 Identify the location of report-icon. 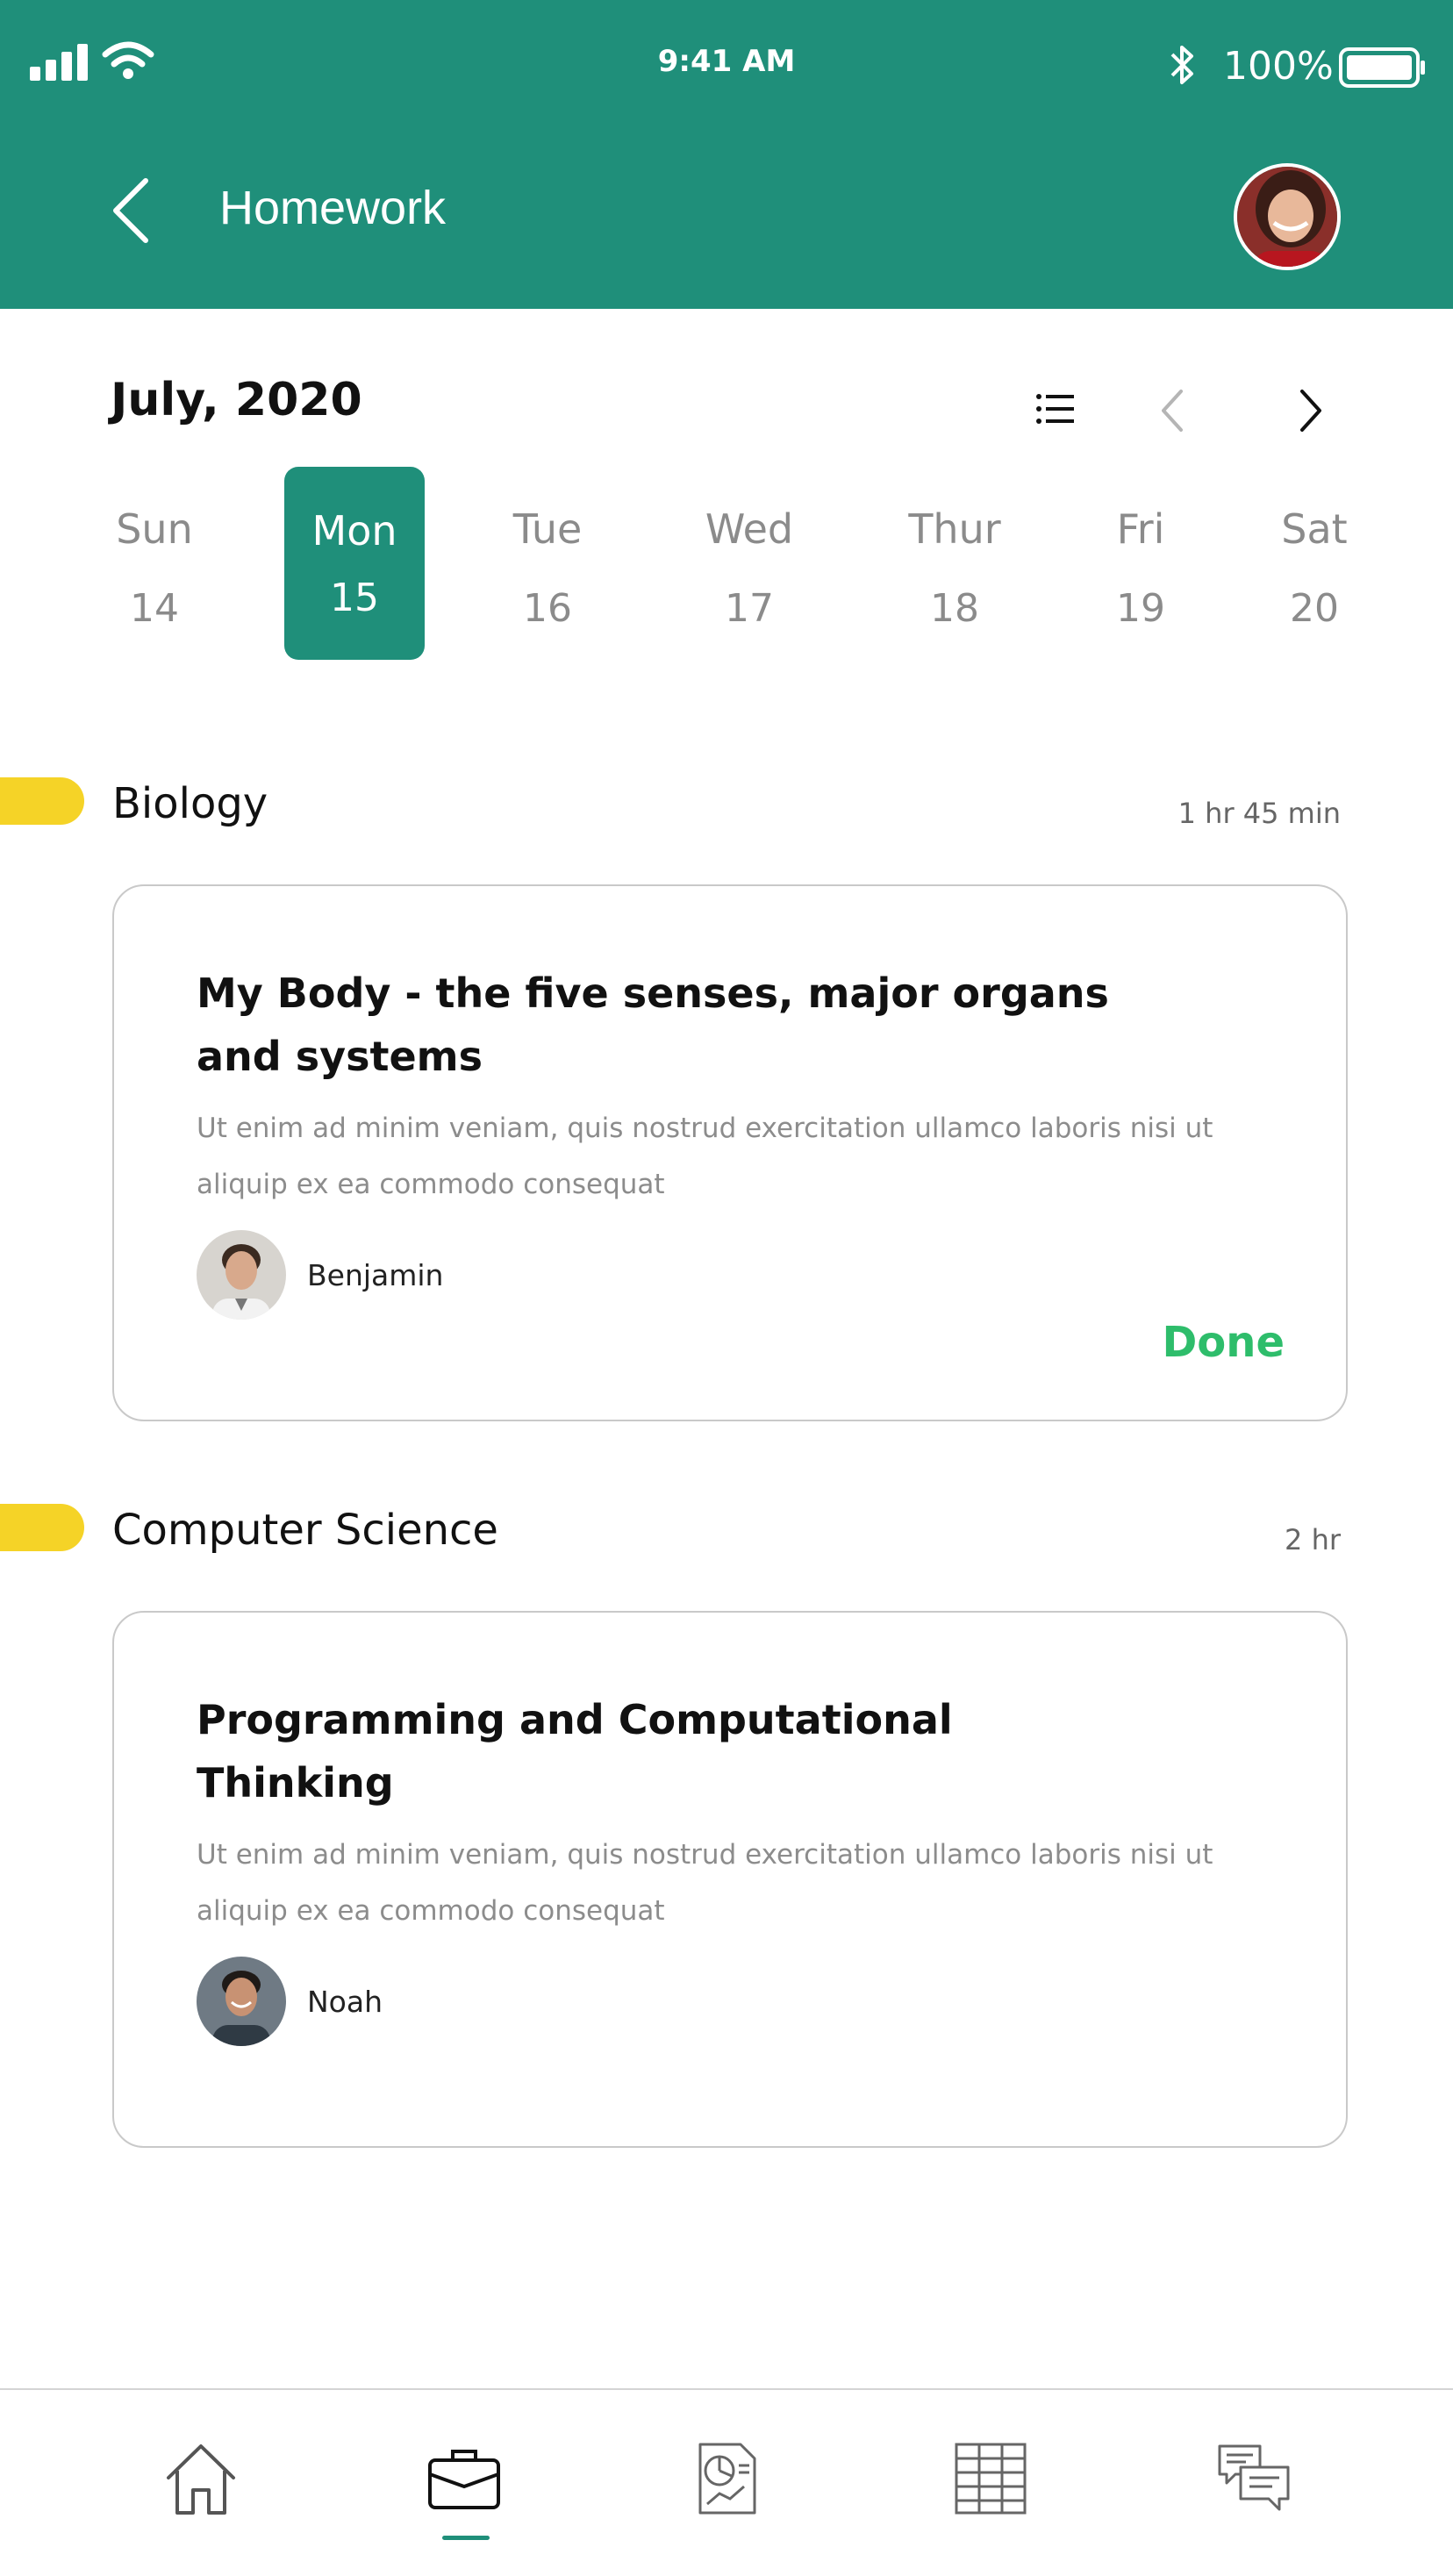
(727, 2478).